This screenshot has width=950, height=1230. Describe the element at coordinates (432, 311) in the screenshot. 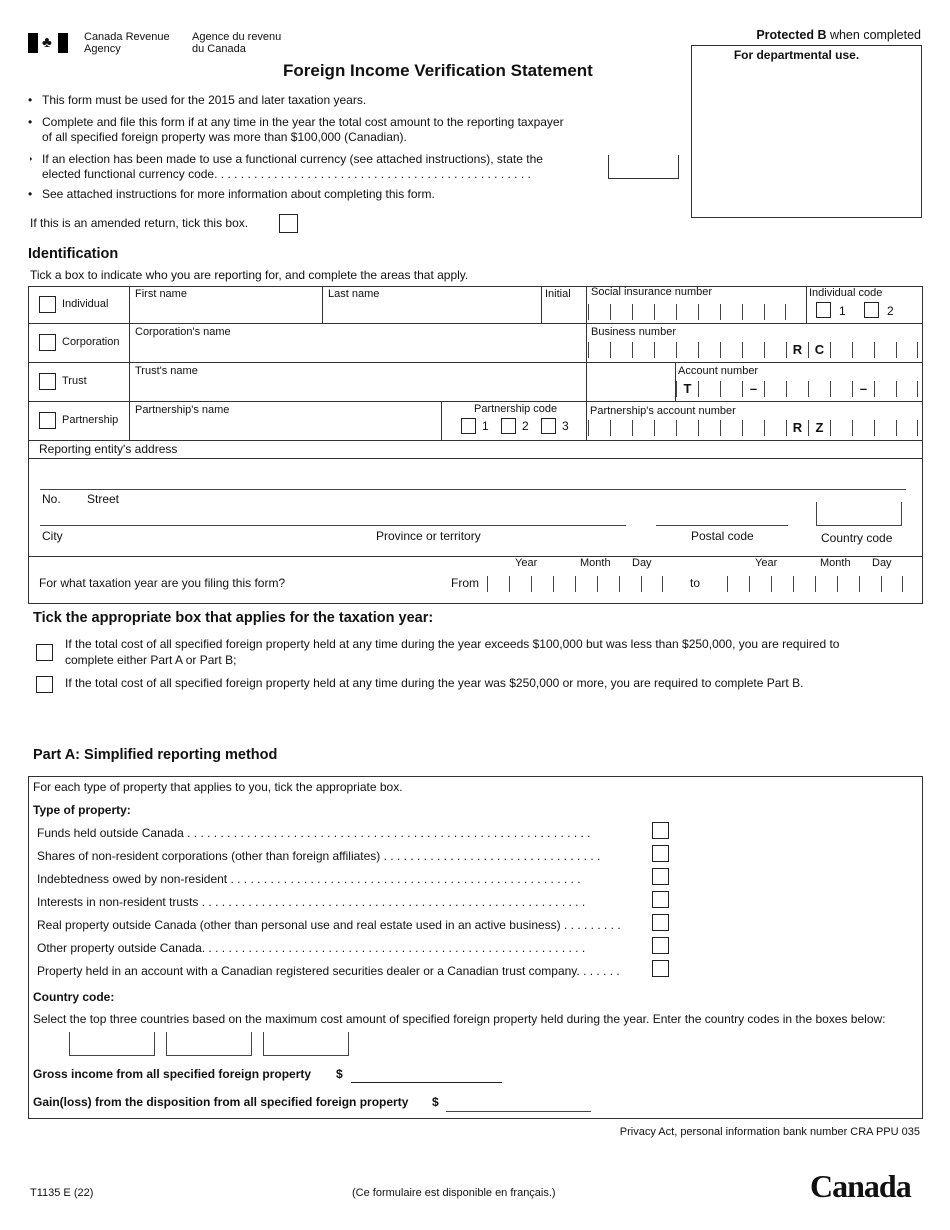

I see `last-name-field` at that location.